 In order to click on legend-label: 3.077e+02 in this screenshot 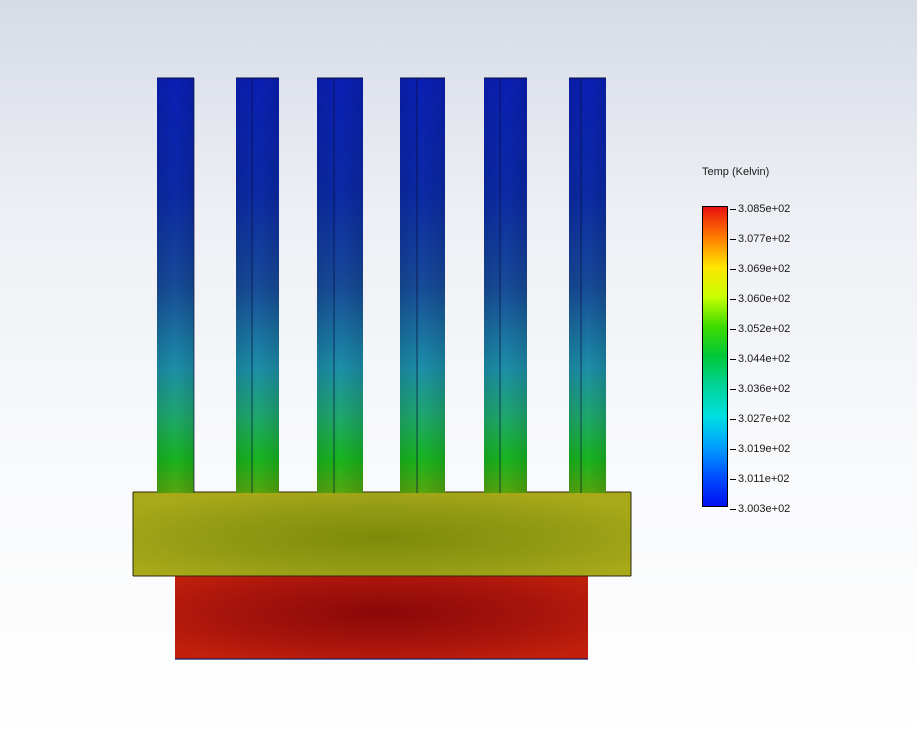, I will do `click(764, 239)`.